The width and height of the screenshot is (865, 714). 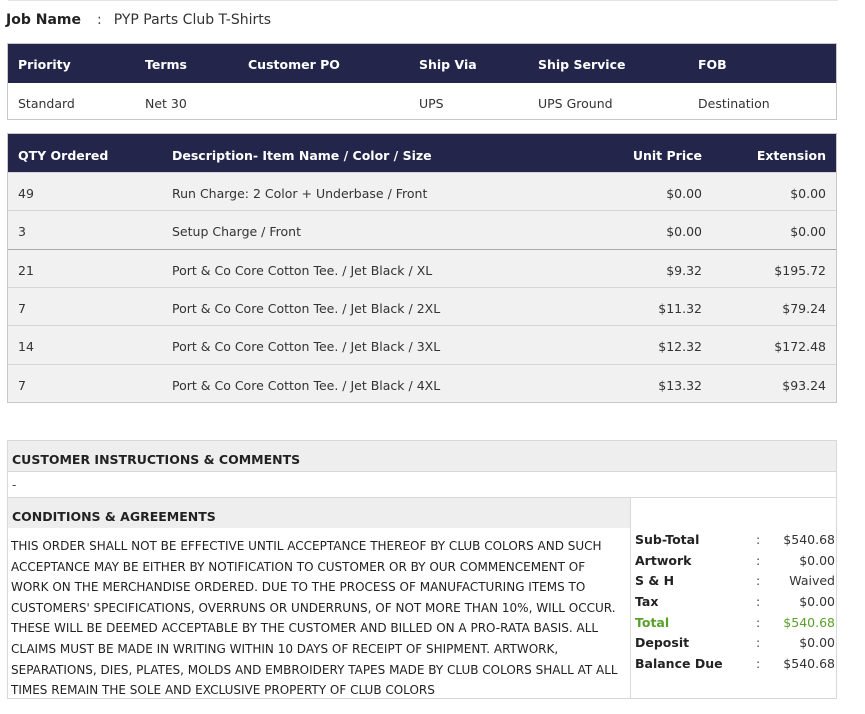 I want to click on extension-cell: $93.24, so click(x=804, y=385).